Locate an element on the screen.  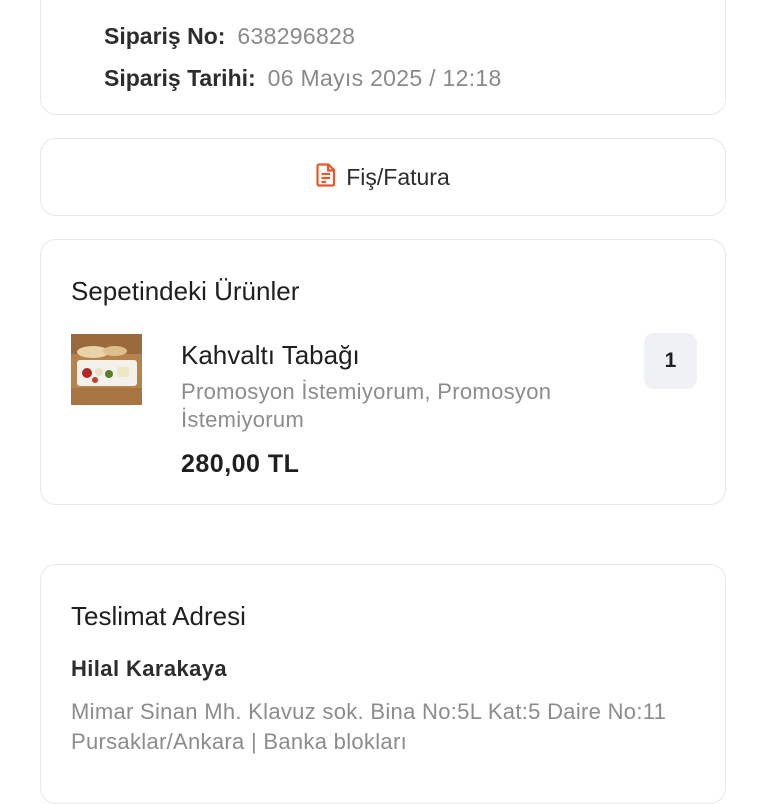
basket-title: Sepetindeki Ürünler is located at coordinates (185, 291).